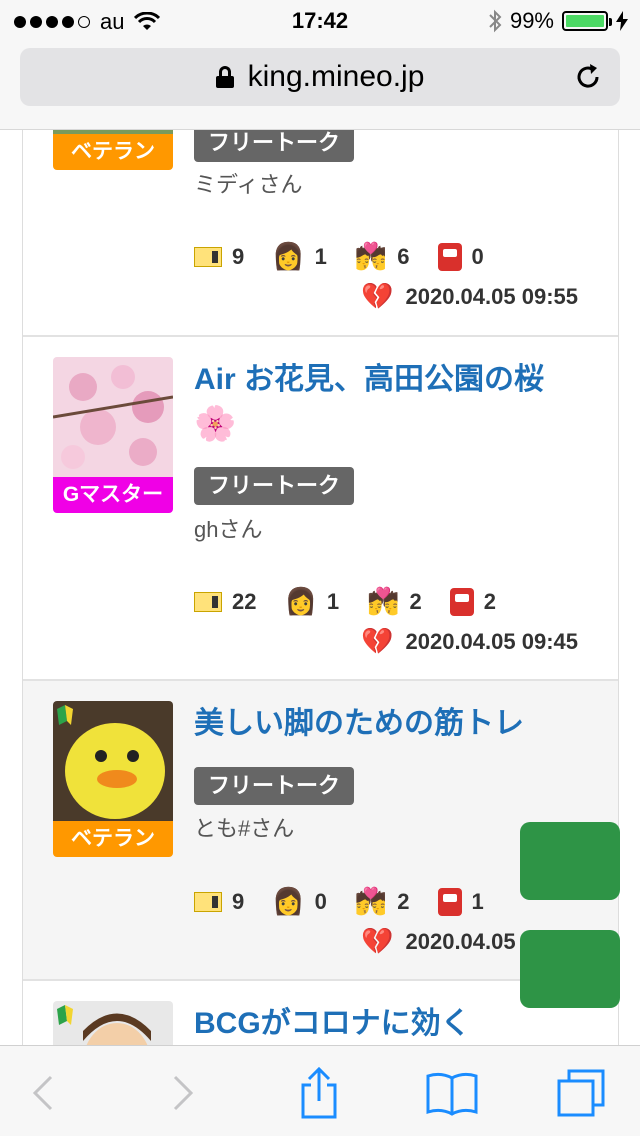 The image size is (640, 1136). I want to click on rank-badge: Gマスター, so click(113, 495).